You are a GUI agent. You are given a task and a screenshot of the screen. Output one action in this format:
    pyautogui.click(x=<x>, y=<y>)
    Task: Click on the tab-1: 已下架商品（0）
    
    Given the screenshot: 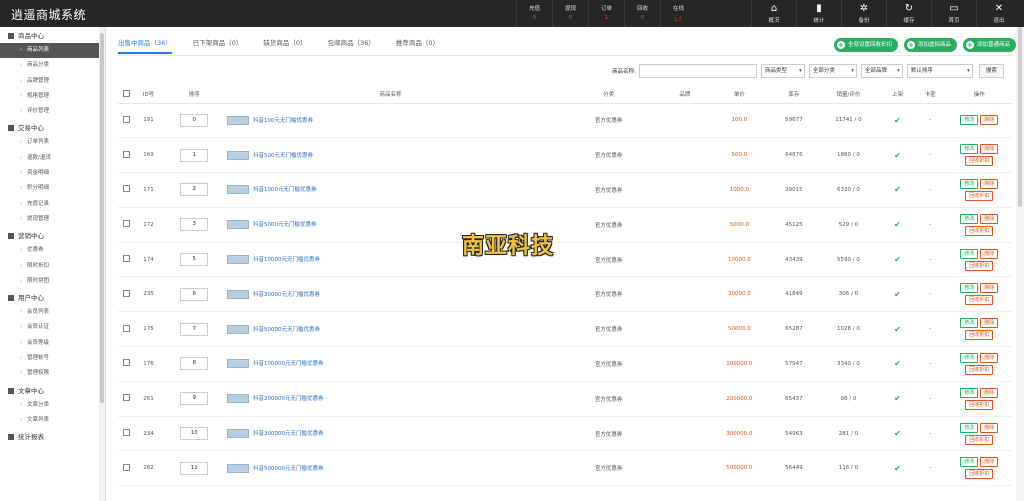 What is the action you would take?
    pyautogui.click(x=218, y=45)
    